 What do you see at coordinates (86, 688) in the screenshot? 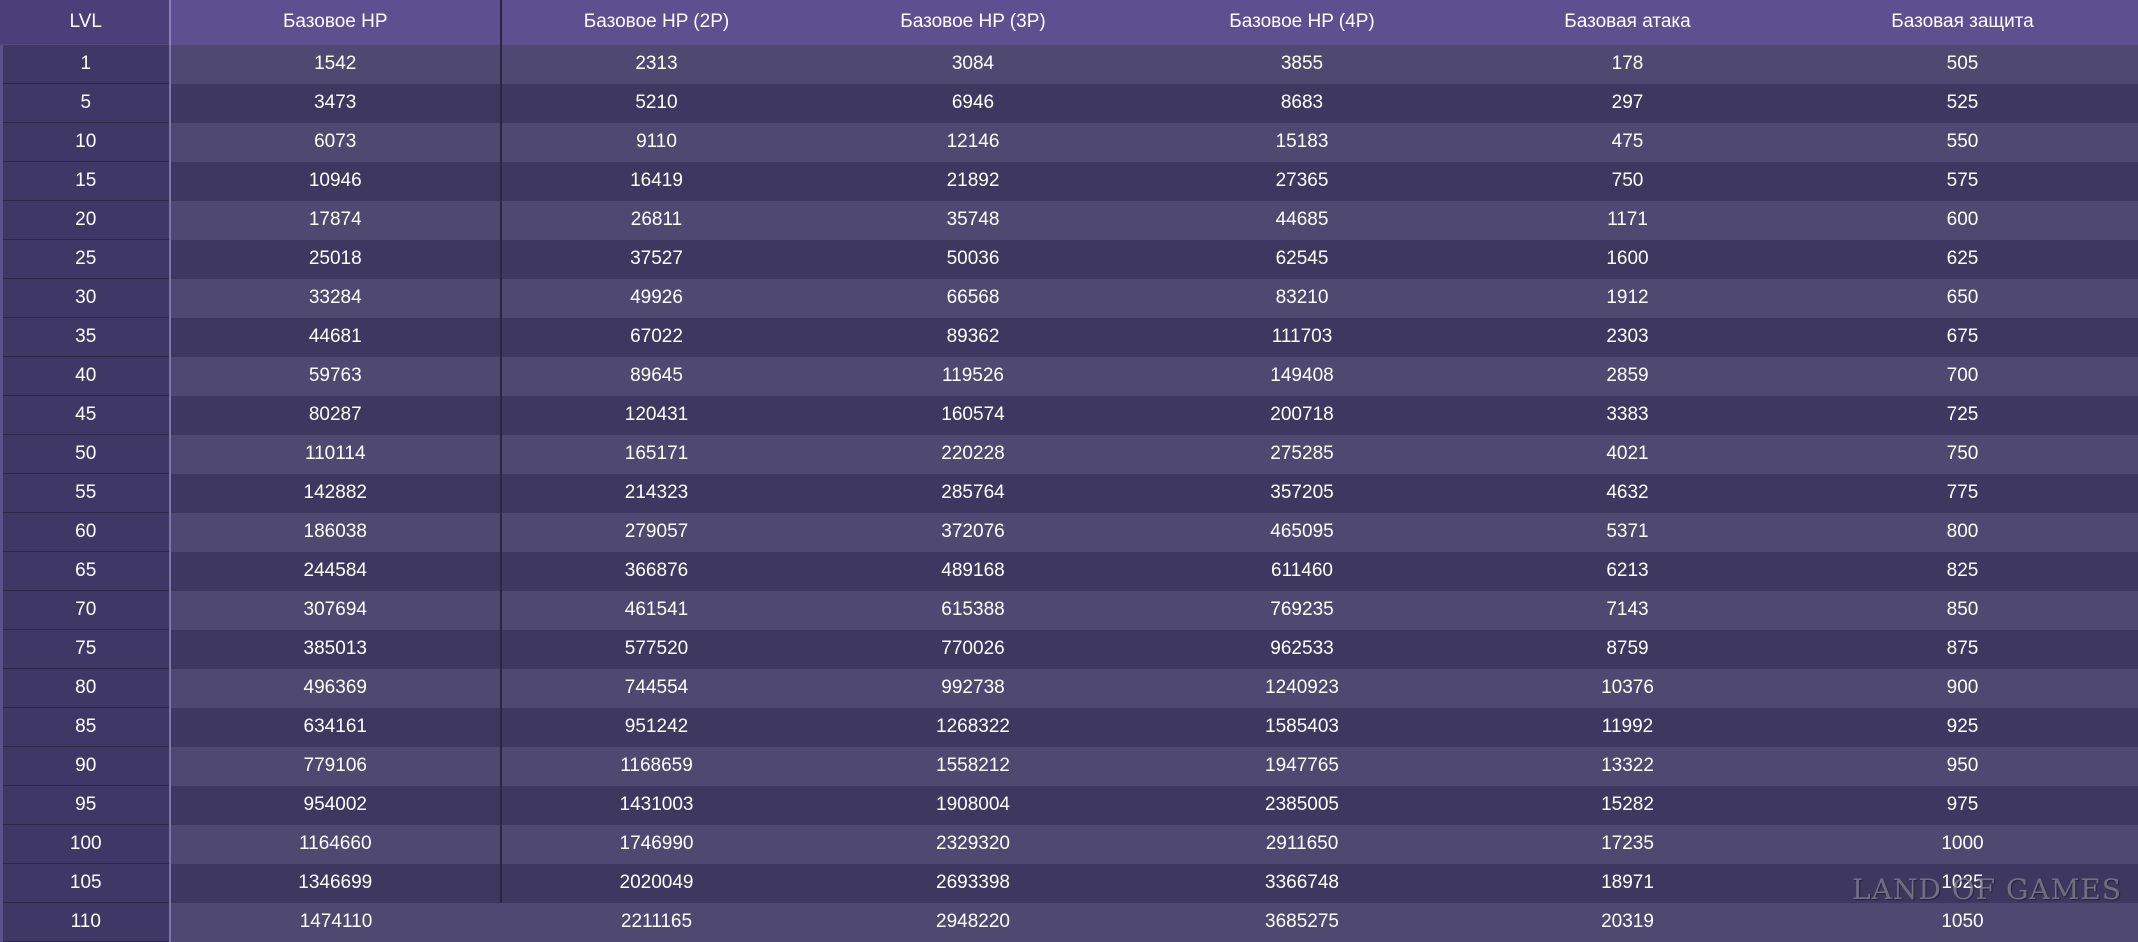
I see `level-cell: 80` at bounding box center [86, 688].